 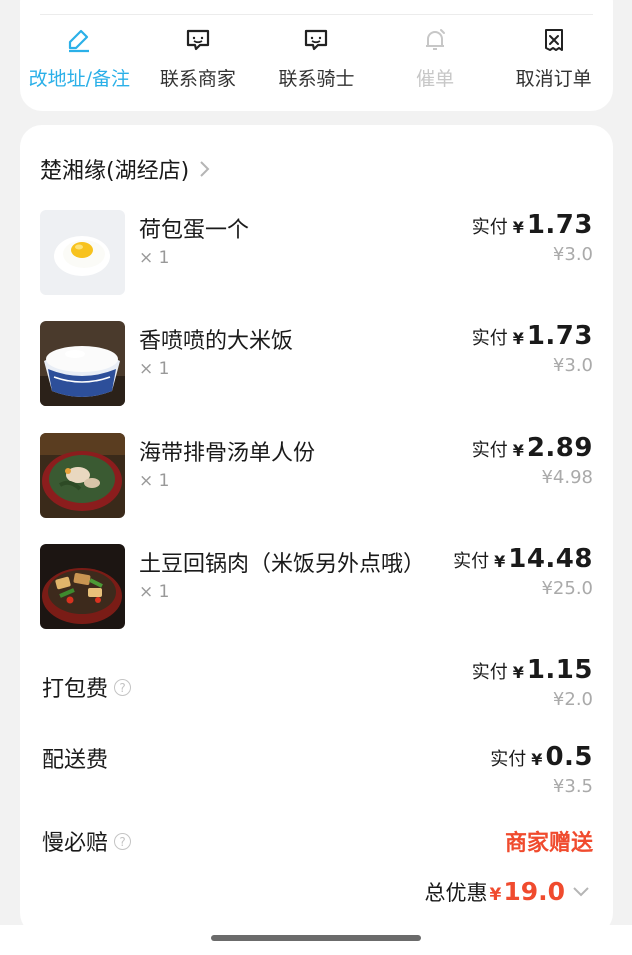 I want to click on fried-egg-image, so click(x=82, y=252).